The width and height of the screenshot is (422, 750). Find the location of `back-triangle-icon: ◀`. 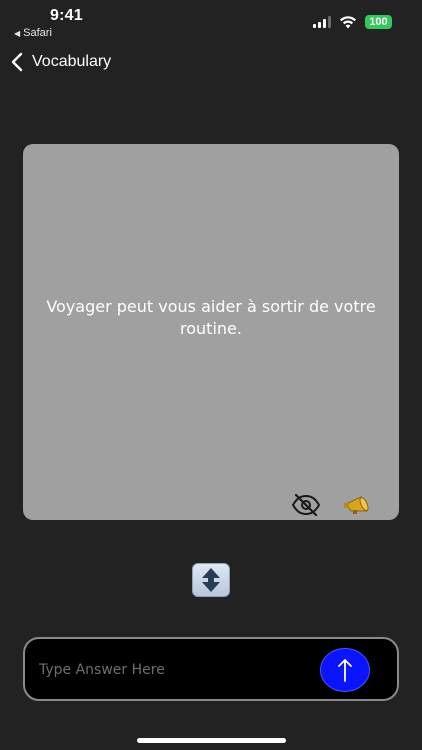

back-triangle-icon: ◀ is located at coordinates (17, 33).